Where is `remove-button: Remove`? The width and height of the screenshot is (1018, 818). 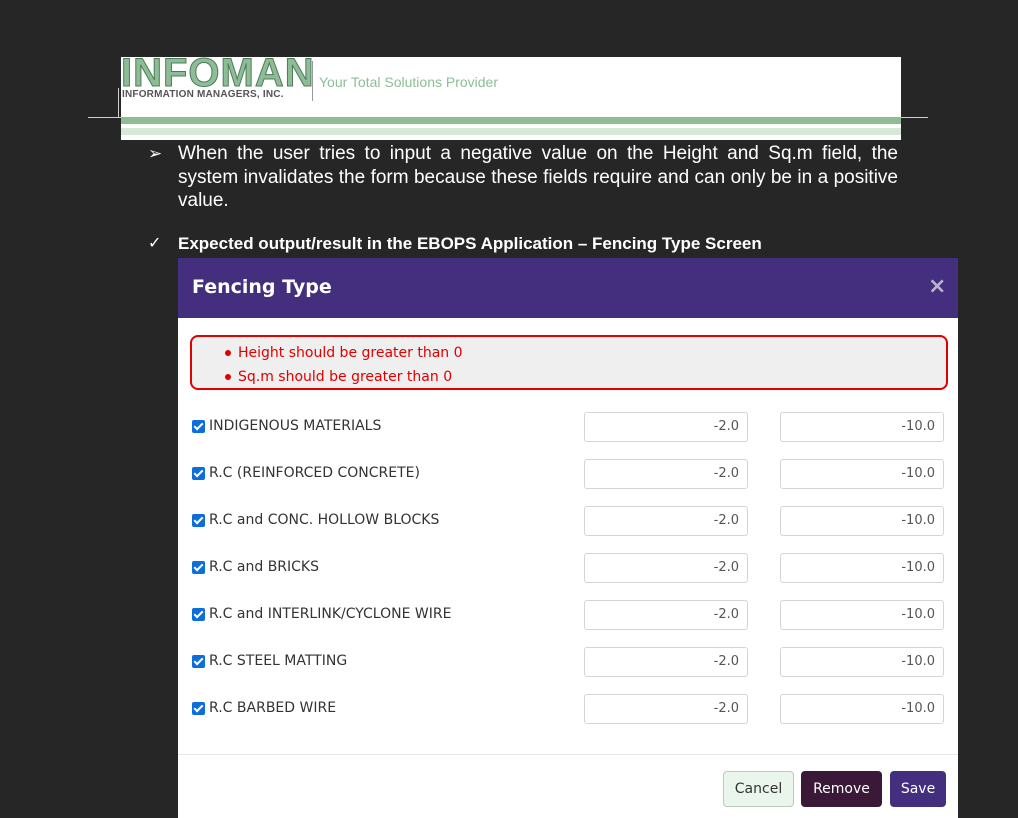
remove-button: Remove is located at coordinates (841, 789).